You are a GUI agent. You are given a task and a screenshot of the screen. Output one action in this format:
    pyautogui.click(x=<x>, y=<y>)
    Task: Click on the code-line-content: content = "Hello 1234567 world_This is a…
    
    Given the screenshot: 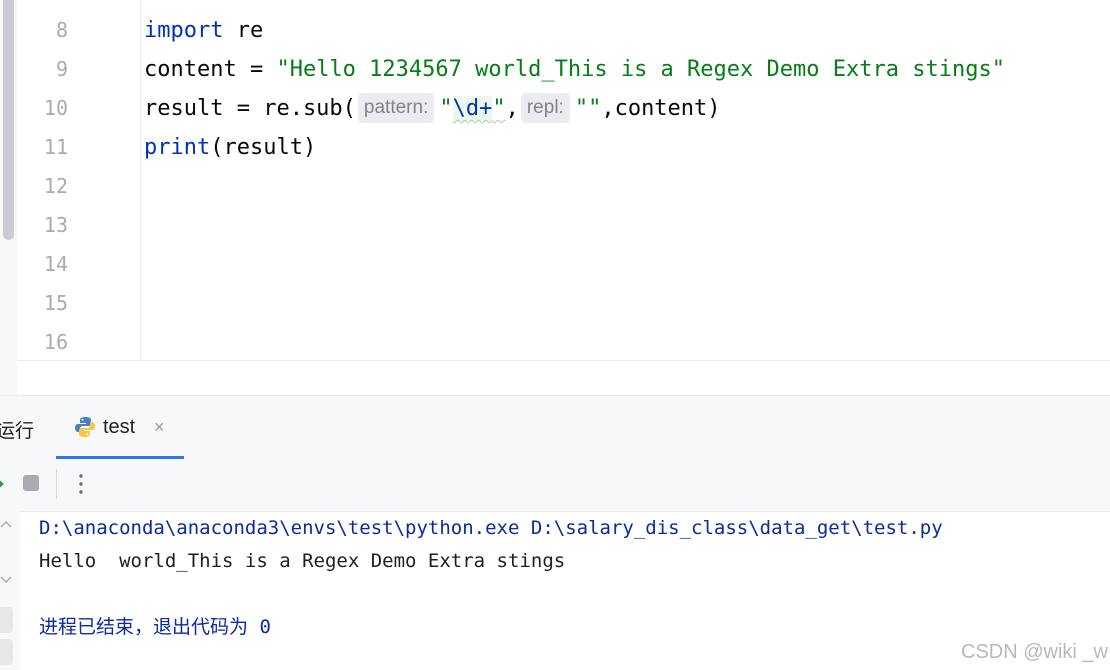 What is the action you would take?
    pyautogui.click(x=574, y=69)
    